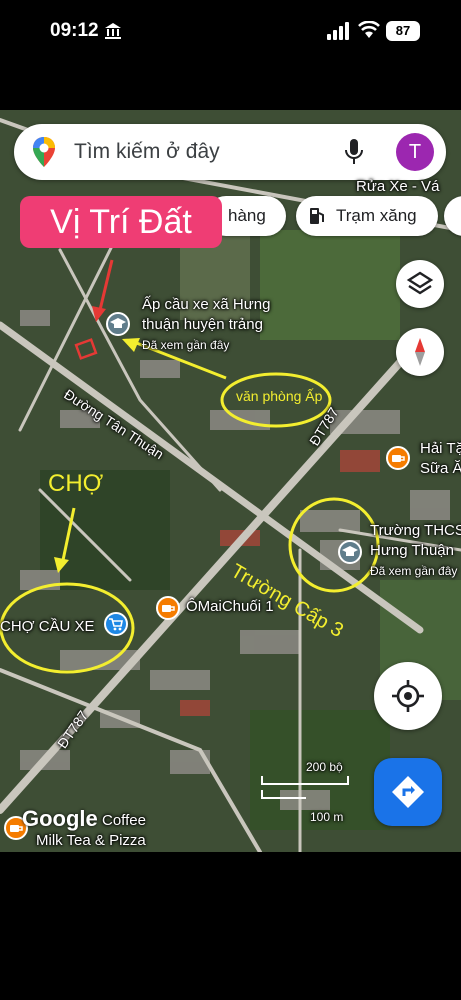 The image size is (461, 1000). I want to click on directions-button, so click(408, 792).